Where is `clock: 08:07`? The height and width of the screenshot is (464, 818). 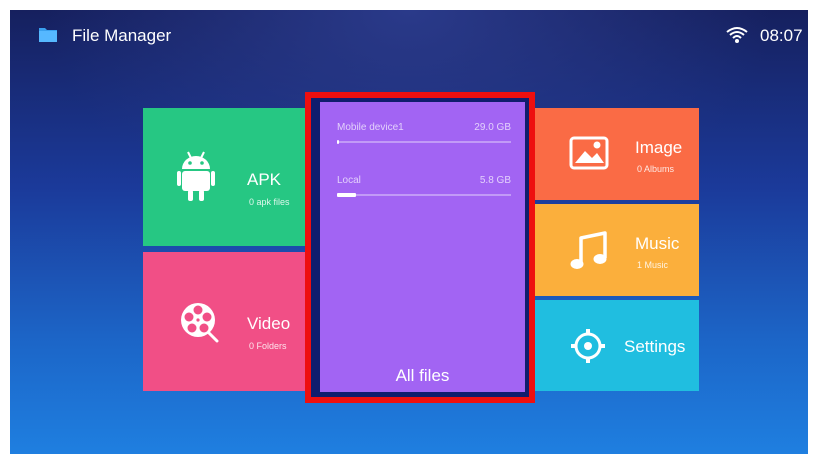 clock: 08:07 is located at coordinates (781, 35).